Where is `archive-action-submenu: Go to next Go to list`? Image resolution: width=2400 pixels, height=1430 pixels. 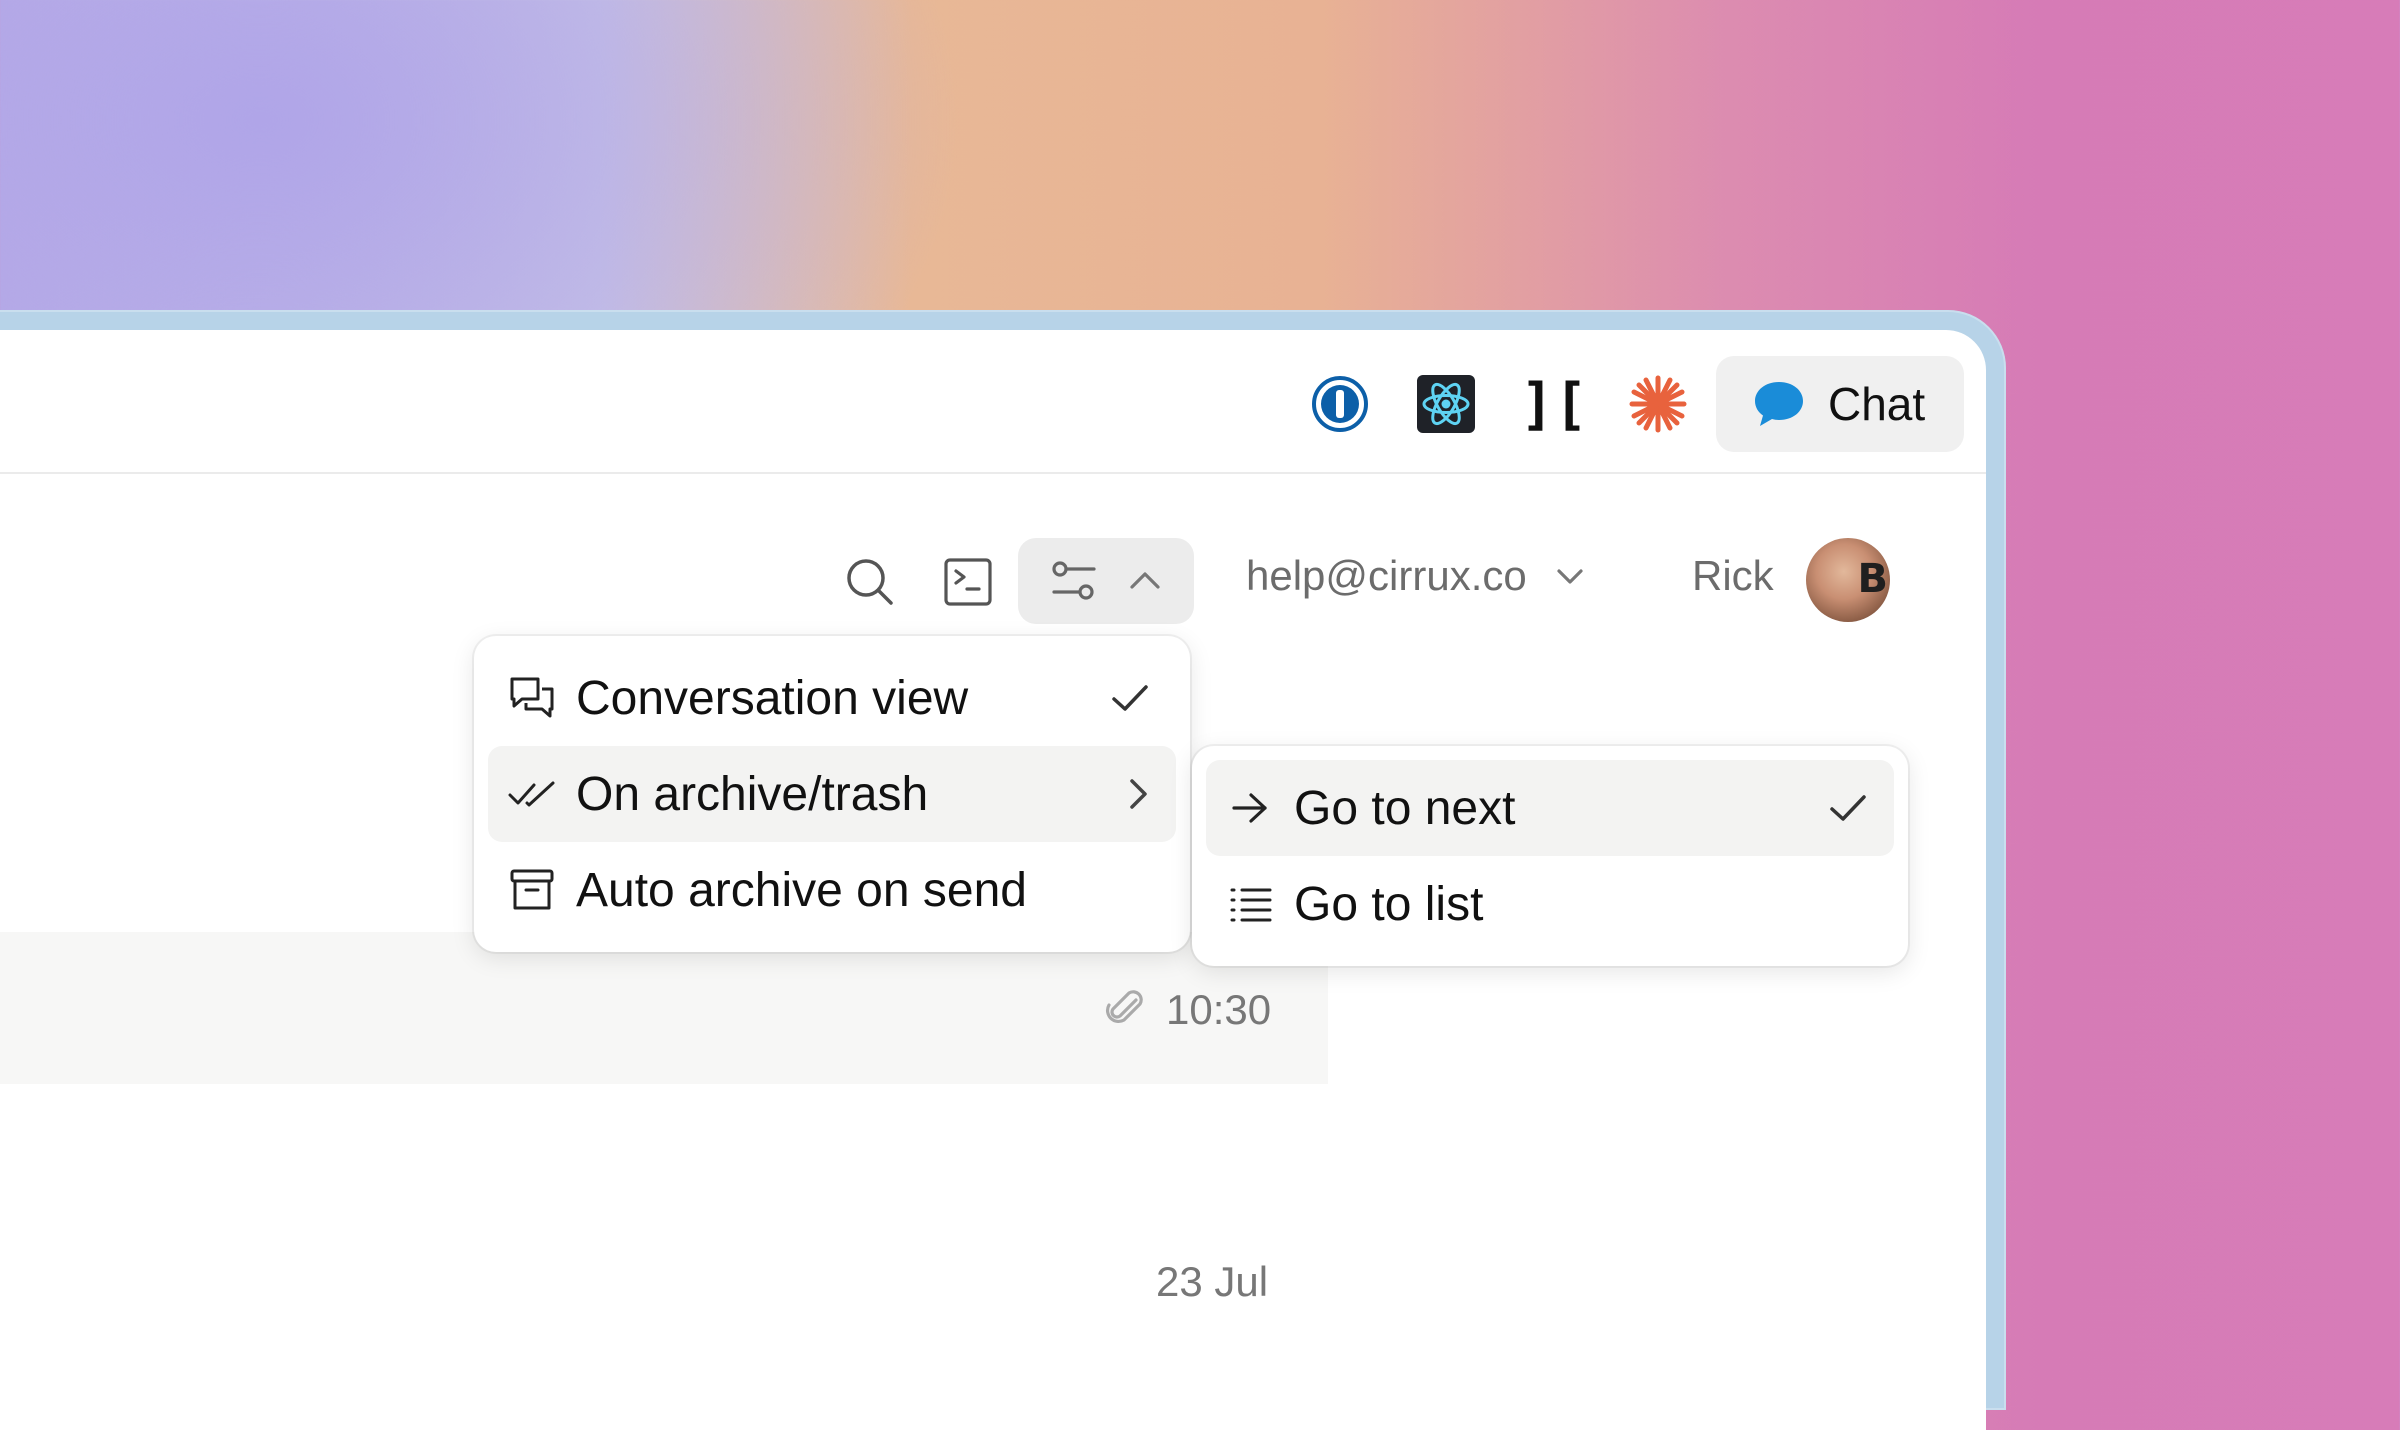 archive-action-submenu: Go to next Go to list is located at coordinates (1550, 856).